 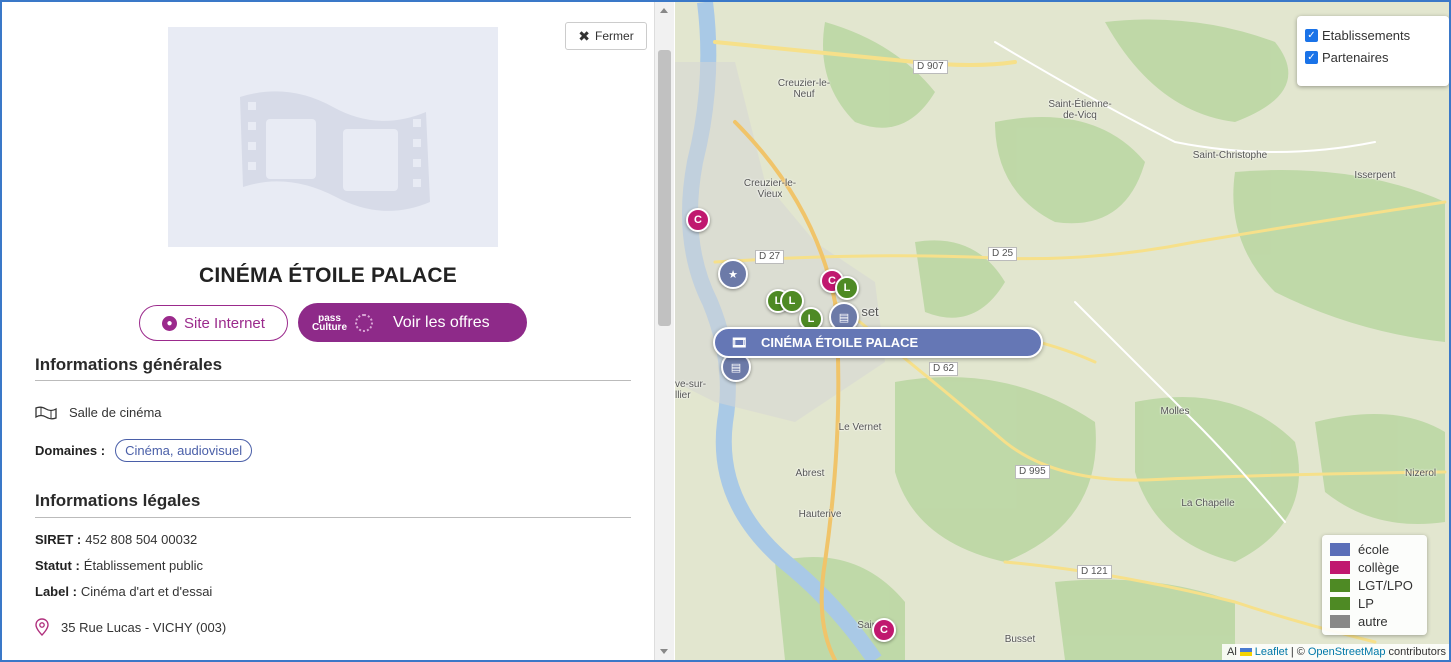 I want to click on venue-type: Salle de cinéma, so click(x=115, y=412).